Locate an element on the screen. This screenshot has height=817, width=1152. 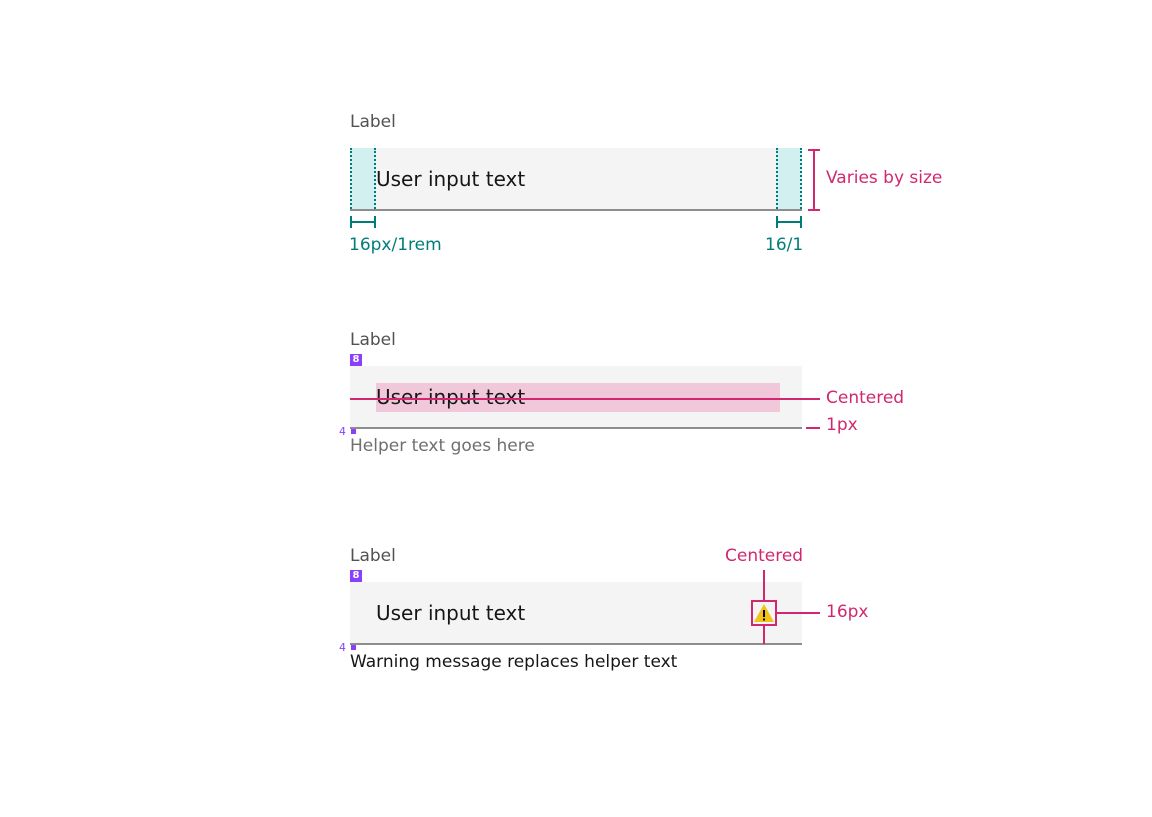
border-annotation: 1px is located at coordinates (842, 425).